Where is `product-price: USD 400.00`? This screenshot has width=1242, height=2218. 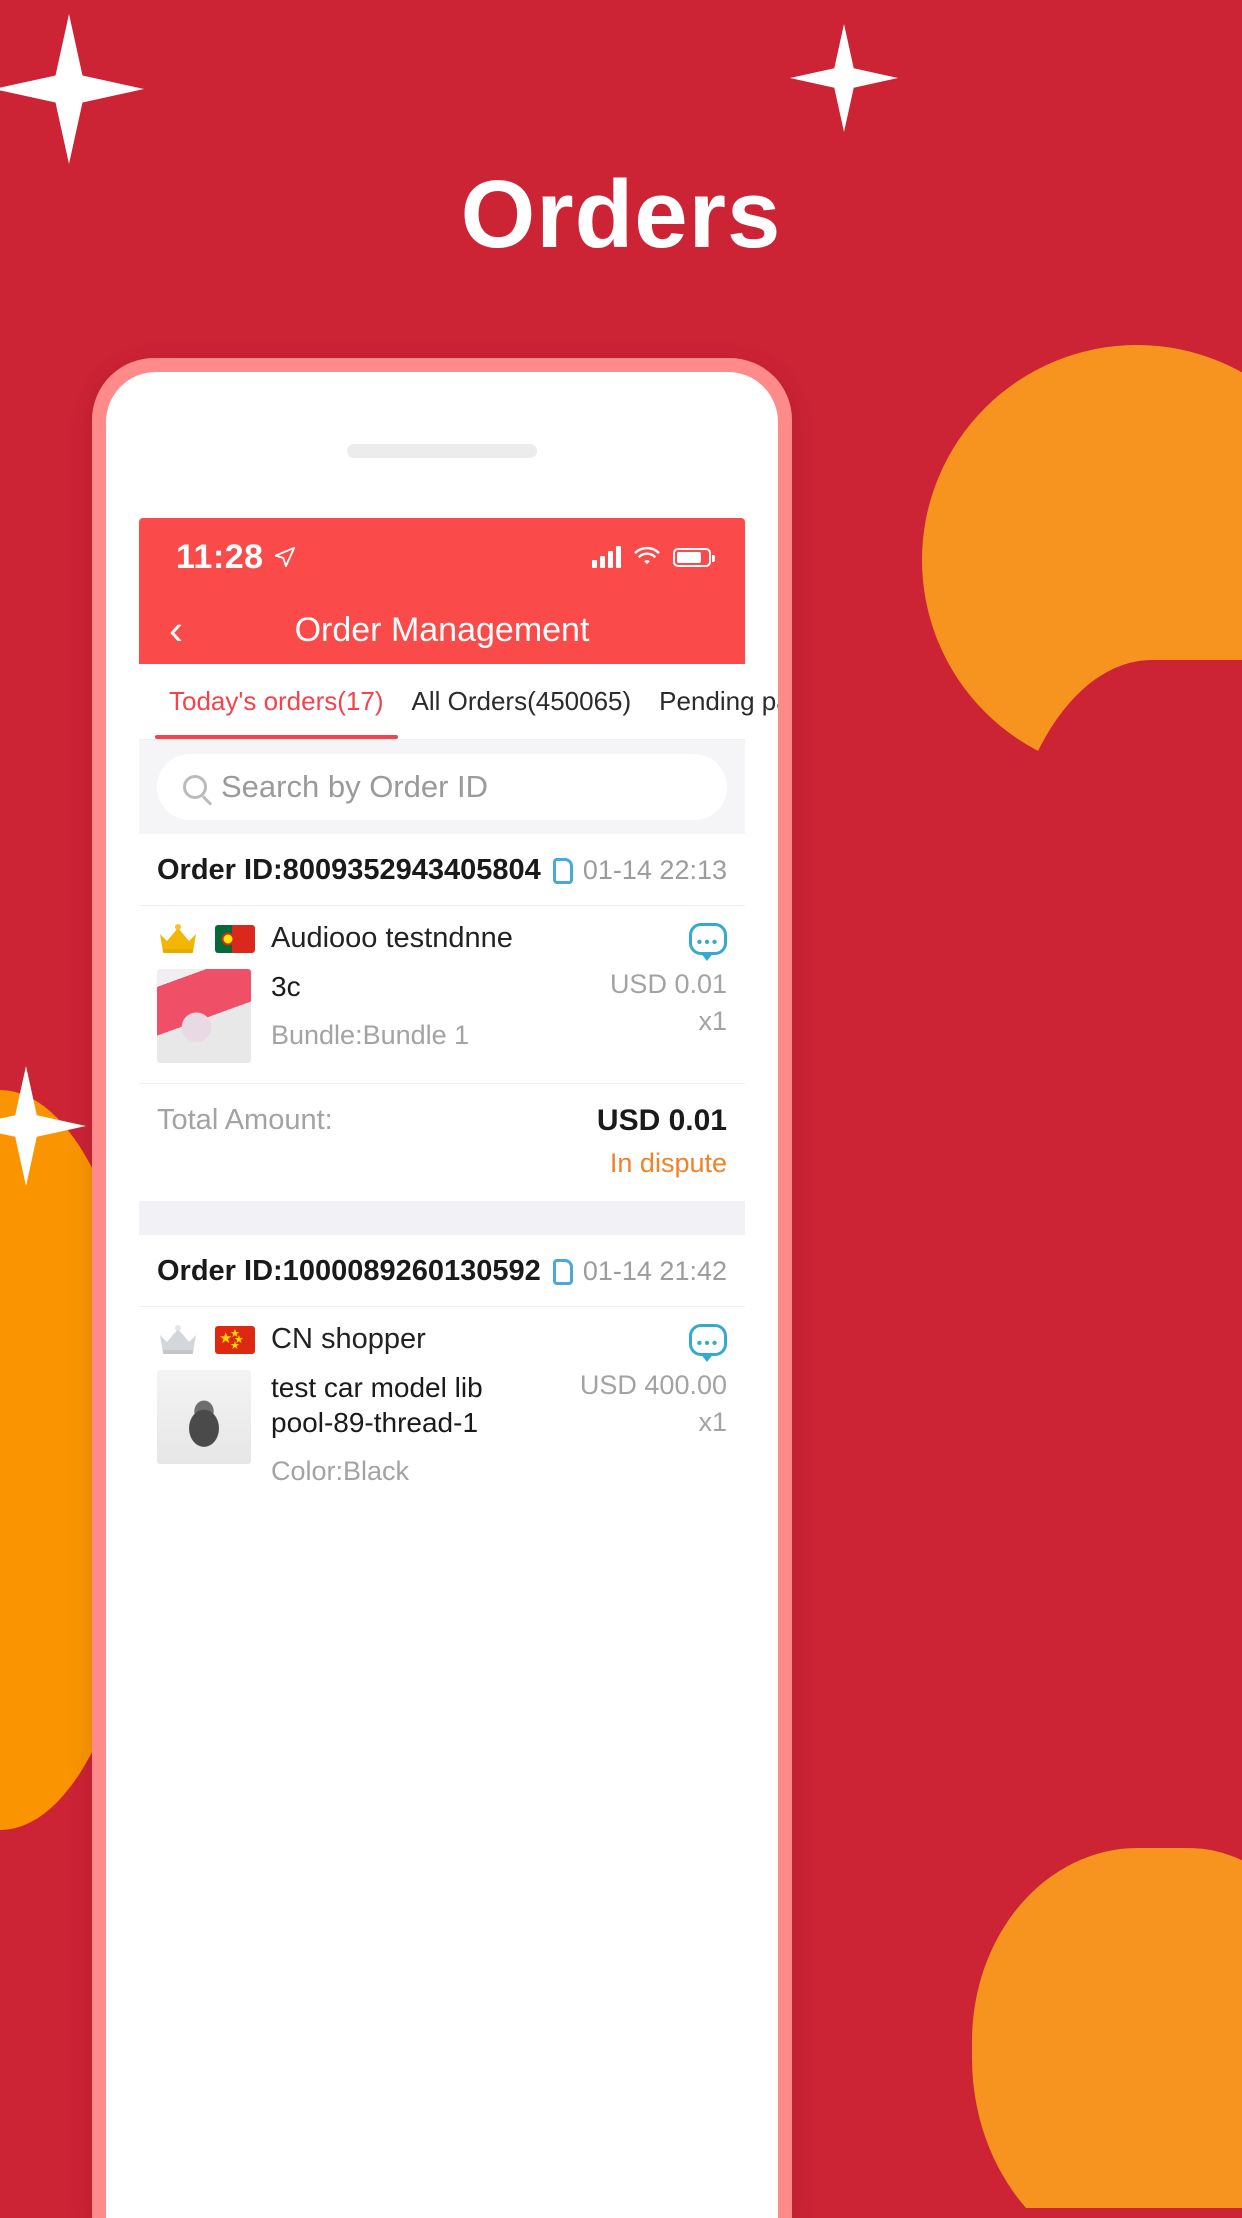
product-price: USD 400.00 is located at coordinates (653, 1385).